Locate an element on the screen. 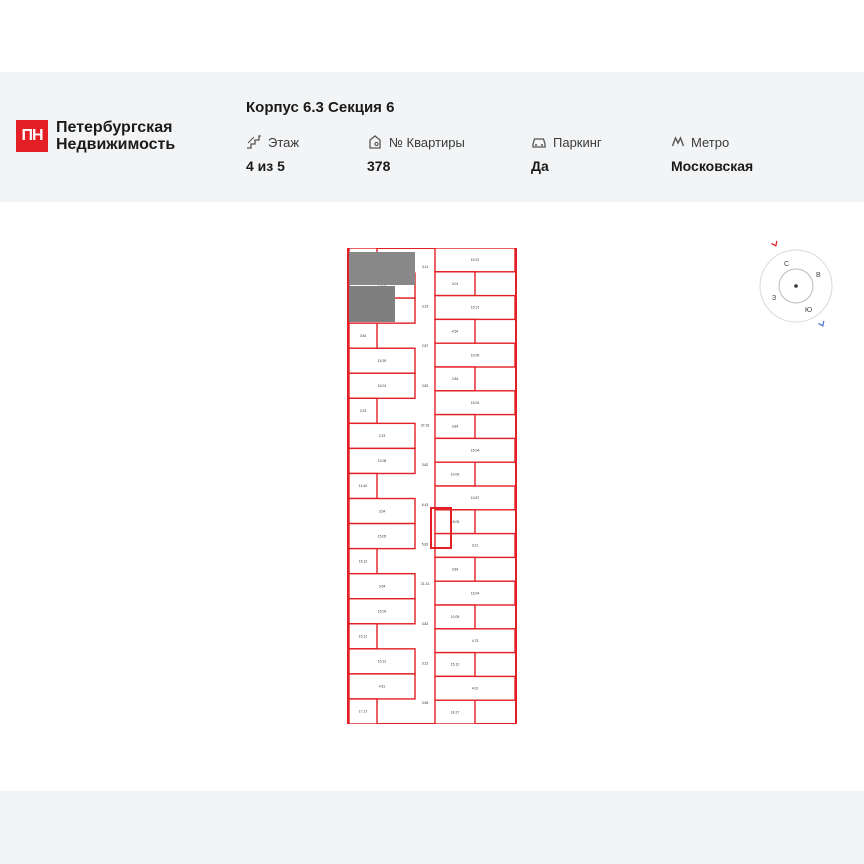 This screenshot has width=864, height=864. left-room-9-area: 14.40 is located at coordinates (363, 486).